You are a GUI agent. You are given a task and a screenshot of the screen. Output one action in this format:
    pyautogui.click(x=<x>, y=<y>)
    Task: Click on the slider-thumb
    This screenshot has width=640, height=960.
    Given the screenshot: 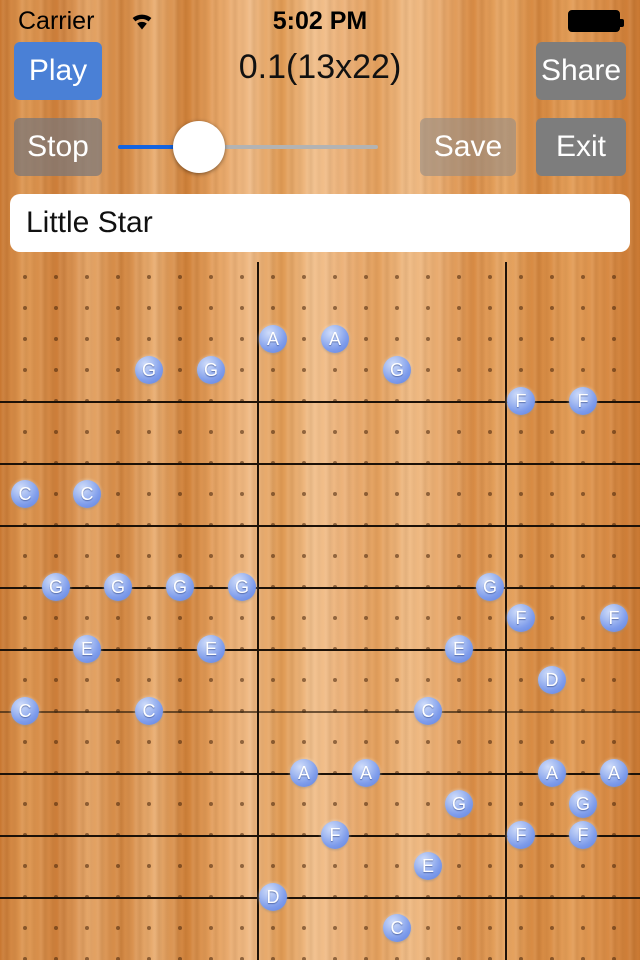 What is the action you would take?
    pyautogui.click(x=198, y=147)
    